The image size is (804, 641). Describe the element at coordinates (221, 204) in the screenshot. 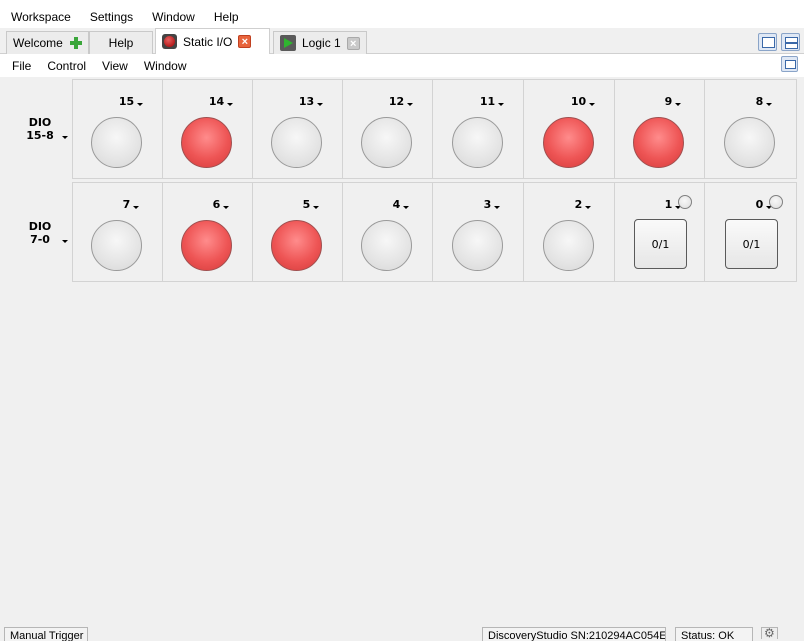

I see `pin-label: 6` at that location.